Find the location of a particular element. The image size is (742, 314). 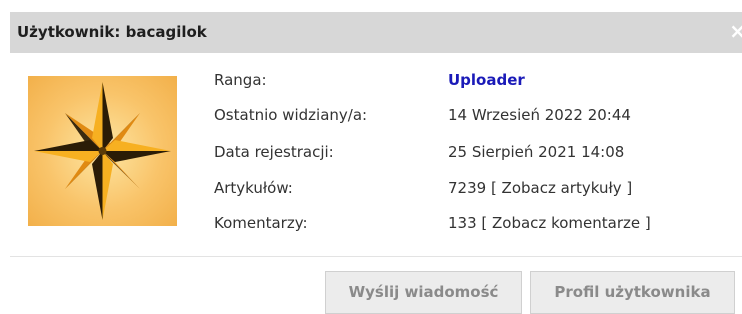

last-seen-label: Ostatnio widziany/a: is located at coordinates (291, 115).